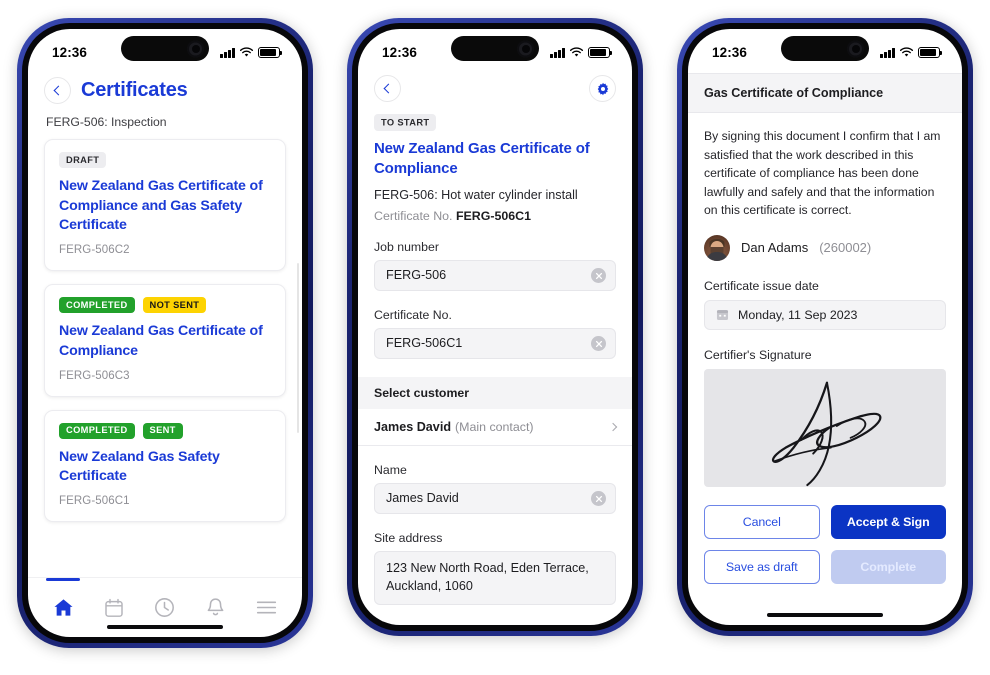 The height and width of the screenshot is (675, 990). Describe the element at coordinates (413, 315) in the screenshot. I see `certificate-no-label: Certificate No.` at that location.